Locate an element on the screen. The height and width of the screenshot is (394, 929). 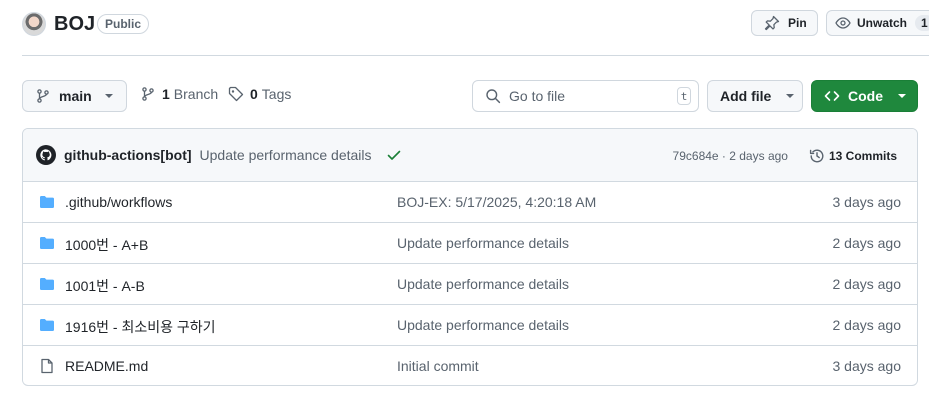
go-to-file-input: Go to file t is located at coordinates (585, 96).